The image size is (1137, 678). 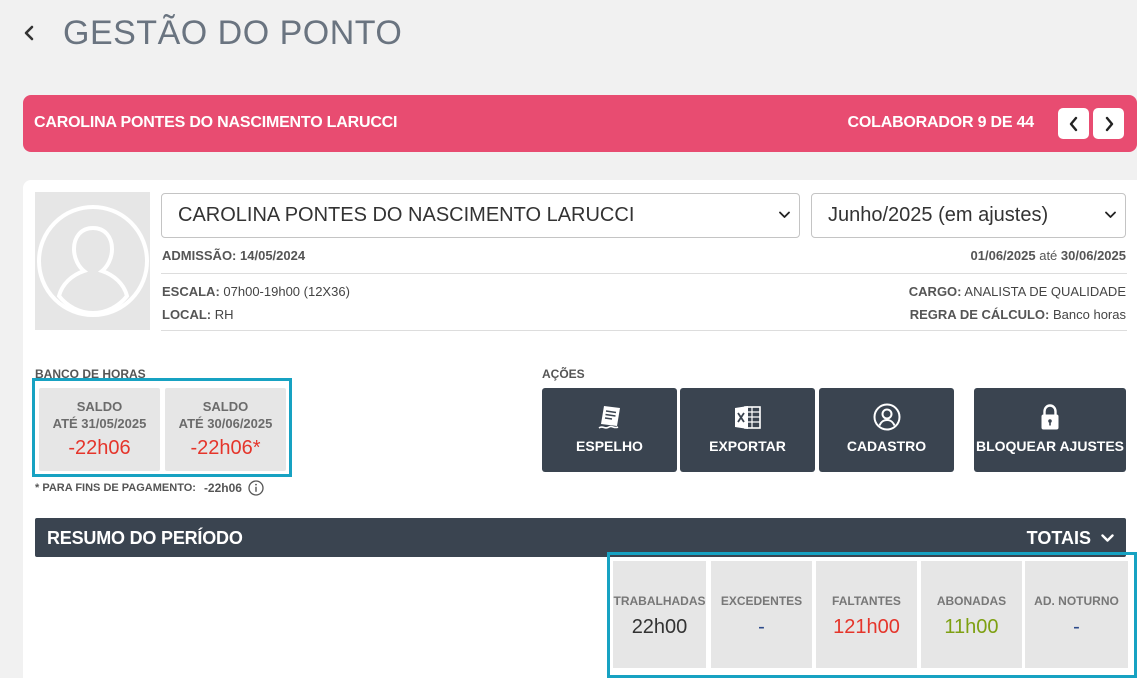 I want to click on cadastro-label: CADASTRO, so click(x=886, y=446).